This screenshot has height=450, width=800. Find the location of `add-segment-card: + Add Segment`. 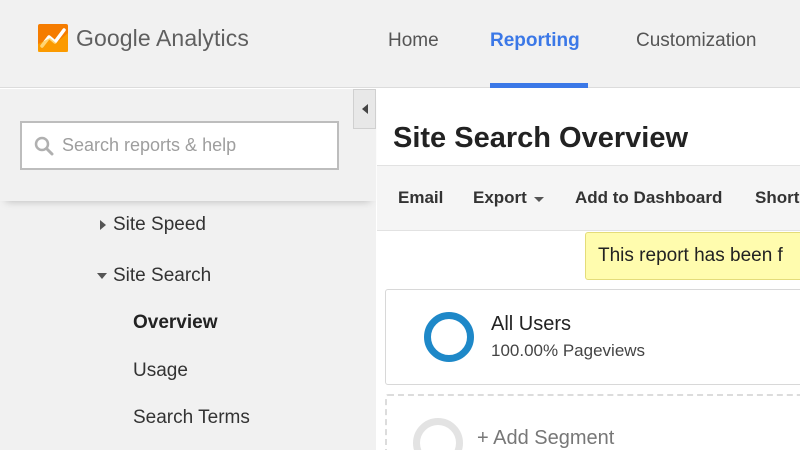

add-segment-card: + Add Segment is located at coordinates (592, 422).